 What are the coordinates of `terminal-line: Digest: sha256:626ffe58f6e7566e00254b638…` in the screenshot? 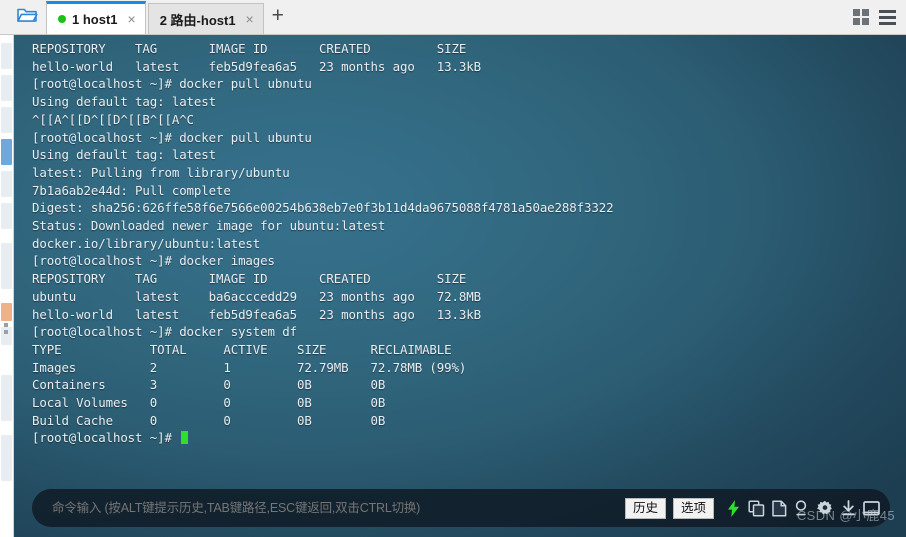 It's located at (323, 208).